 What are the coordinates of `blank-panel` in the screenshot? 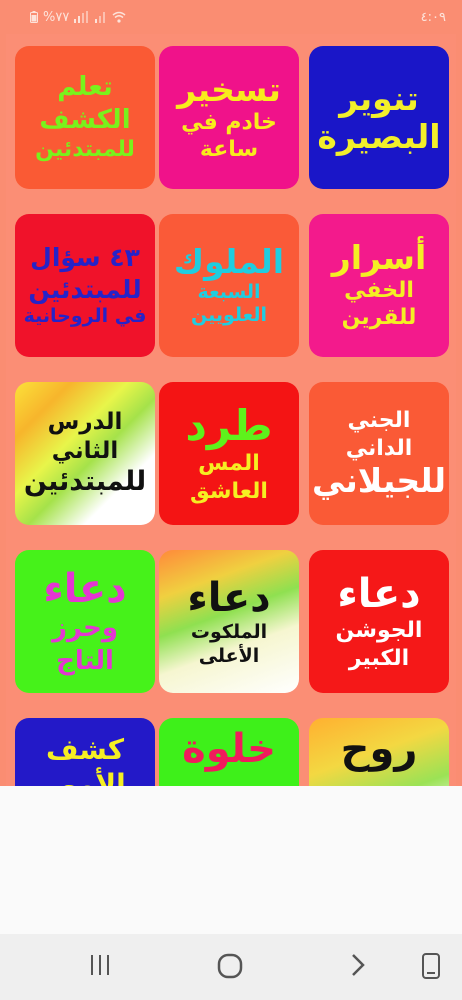 It's located at (231, 860).